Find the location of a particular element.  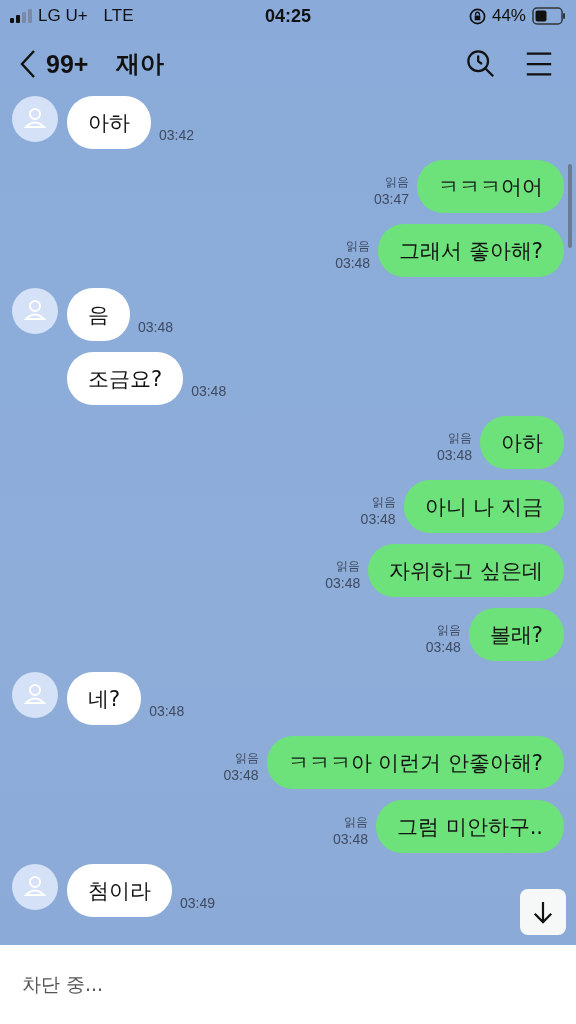

search-icon is located at coordinates (481, 64).